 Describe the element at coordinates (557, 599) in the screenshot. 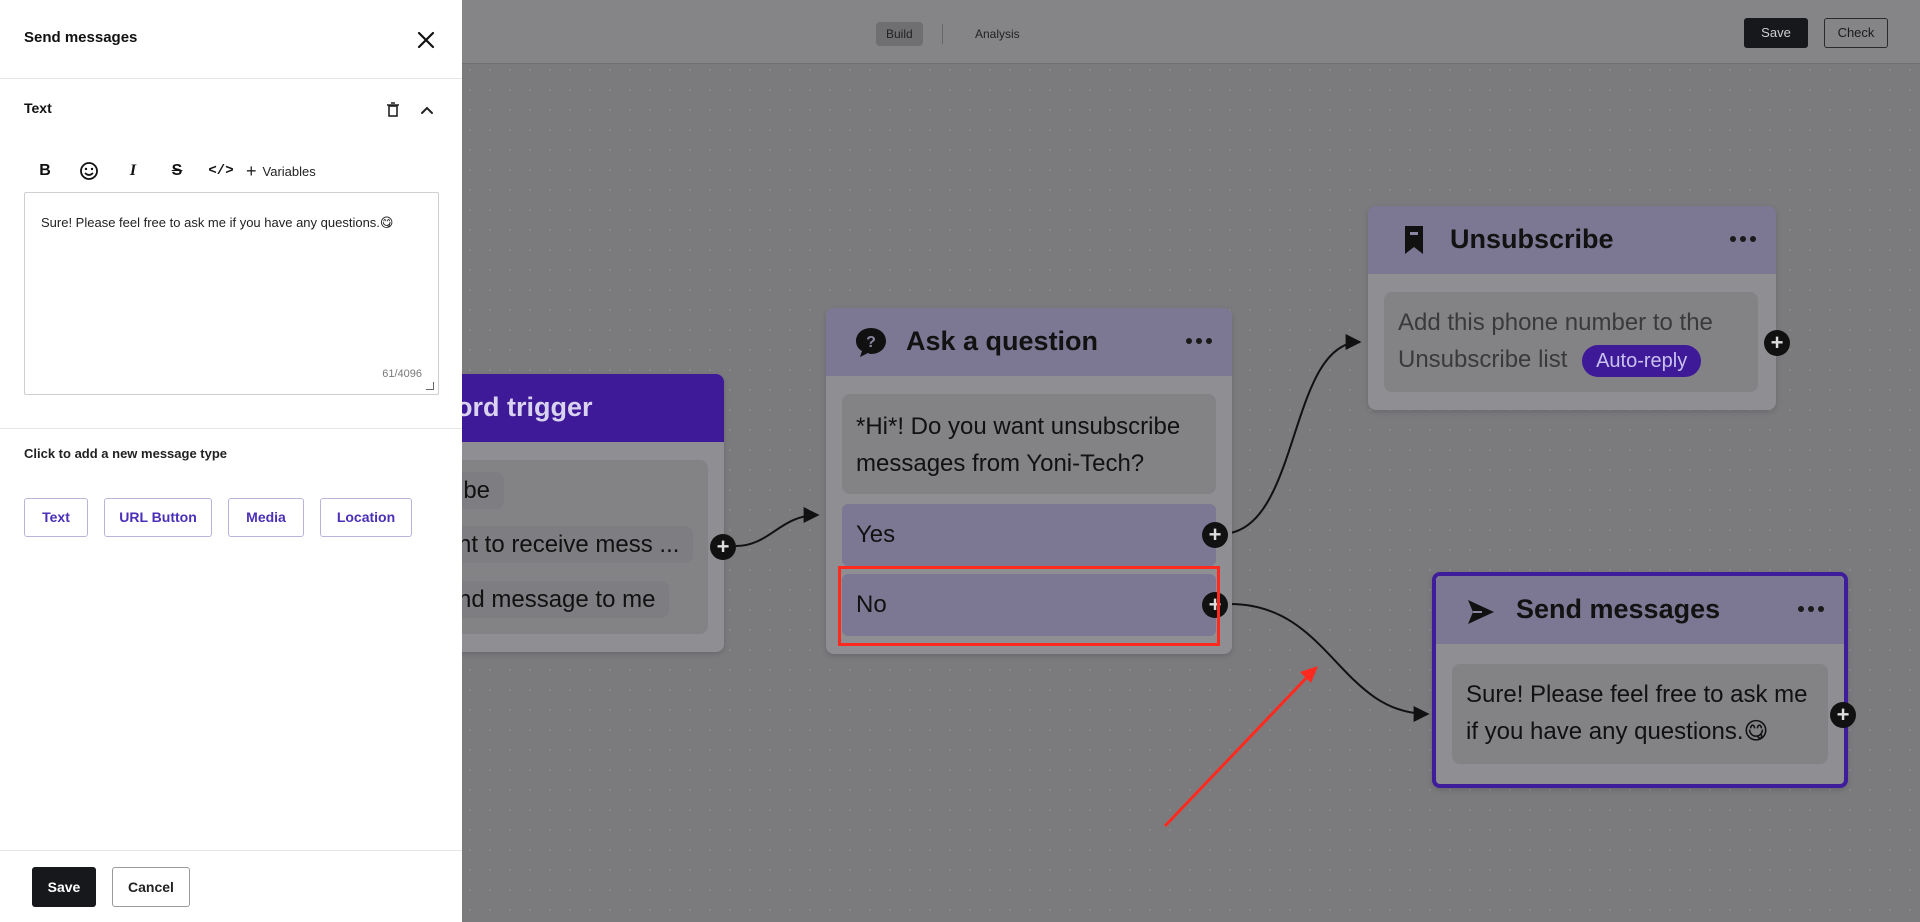

I see `trigger-keyword-chip: nd message to me` at that location.